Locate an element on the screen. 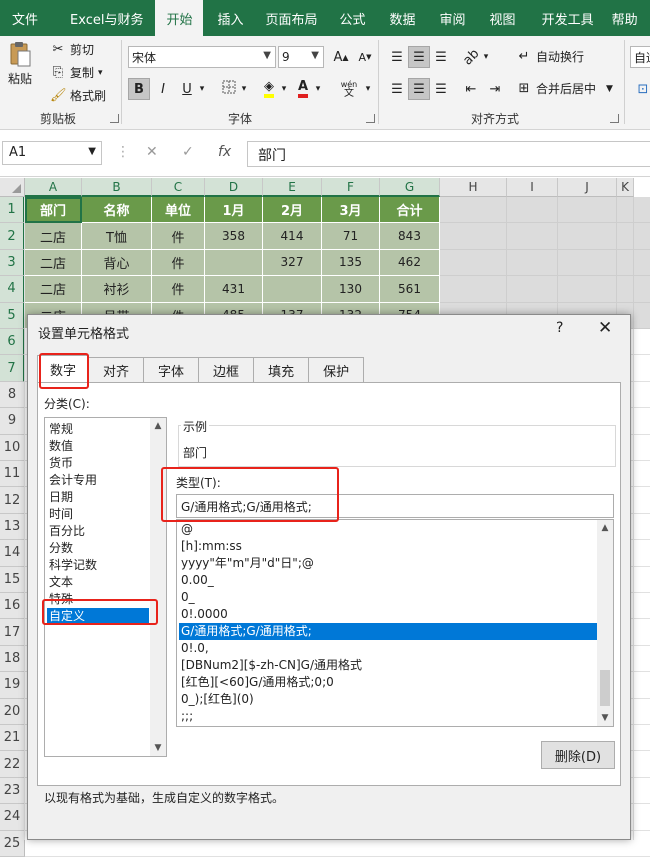  help-button: ? is located at coordinates (559, 328).